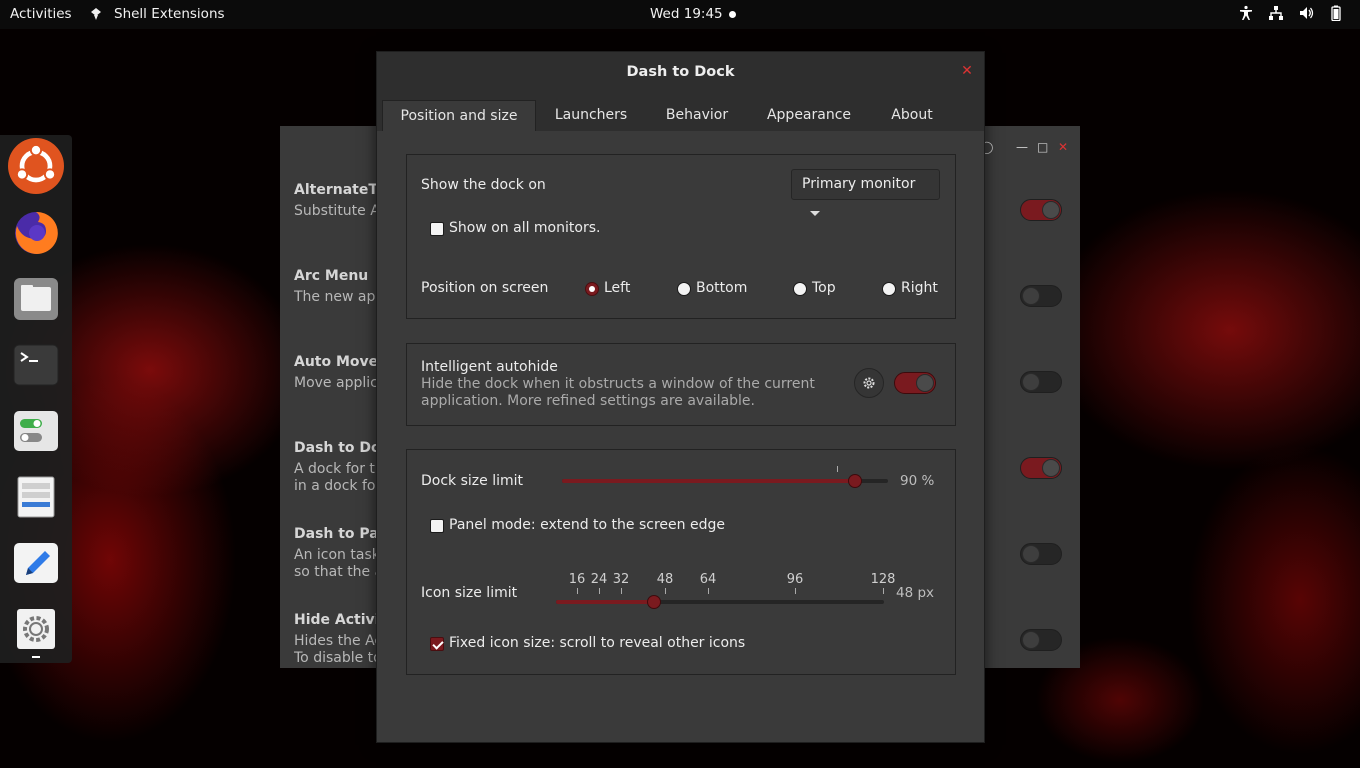 This screenshot has width=1360, height=768. Describe the element at coordinates (732, 14) in the screenshot. I see `notification-dot-icon` at that location.